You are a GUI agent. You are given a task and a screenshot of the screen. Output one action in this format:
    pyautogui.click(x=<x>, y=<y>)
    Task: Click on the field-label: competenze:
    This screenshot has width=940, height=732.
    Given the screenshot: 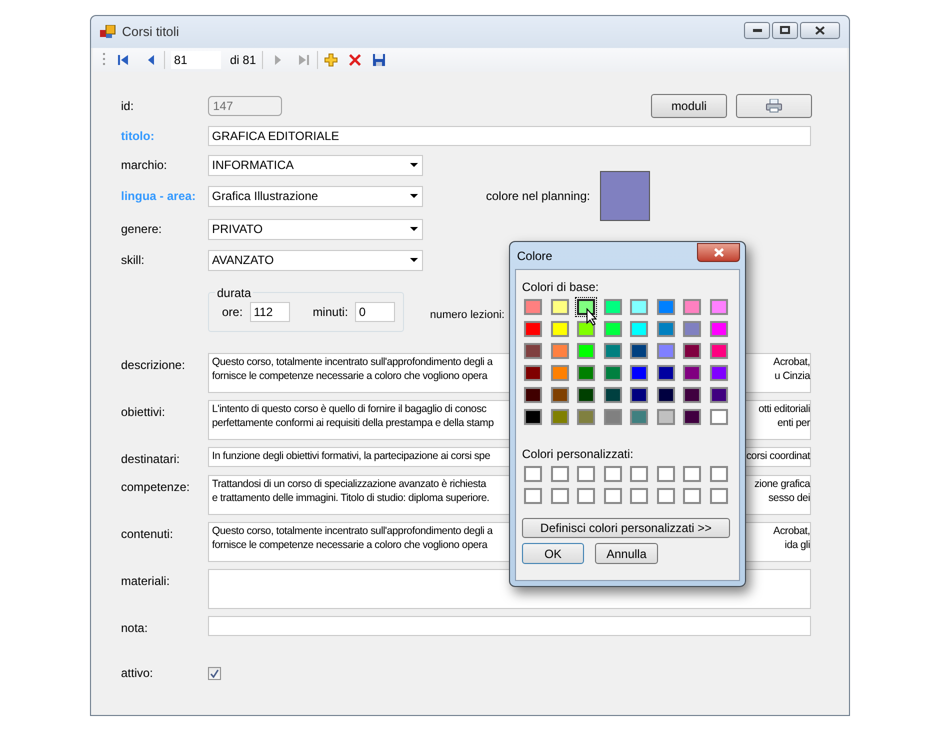 What is the action you would take?
    pyautogui.click(x=156, y=487)
    